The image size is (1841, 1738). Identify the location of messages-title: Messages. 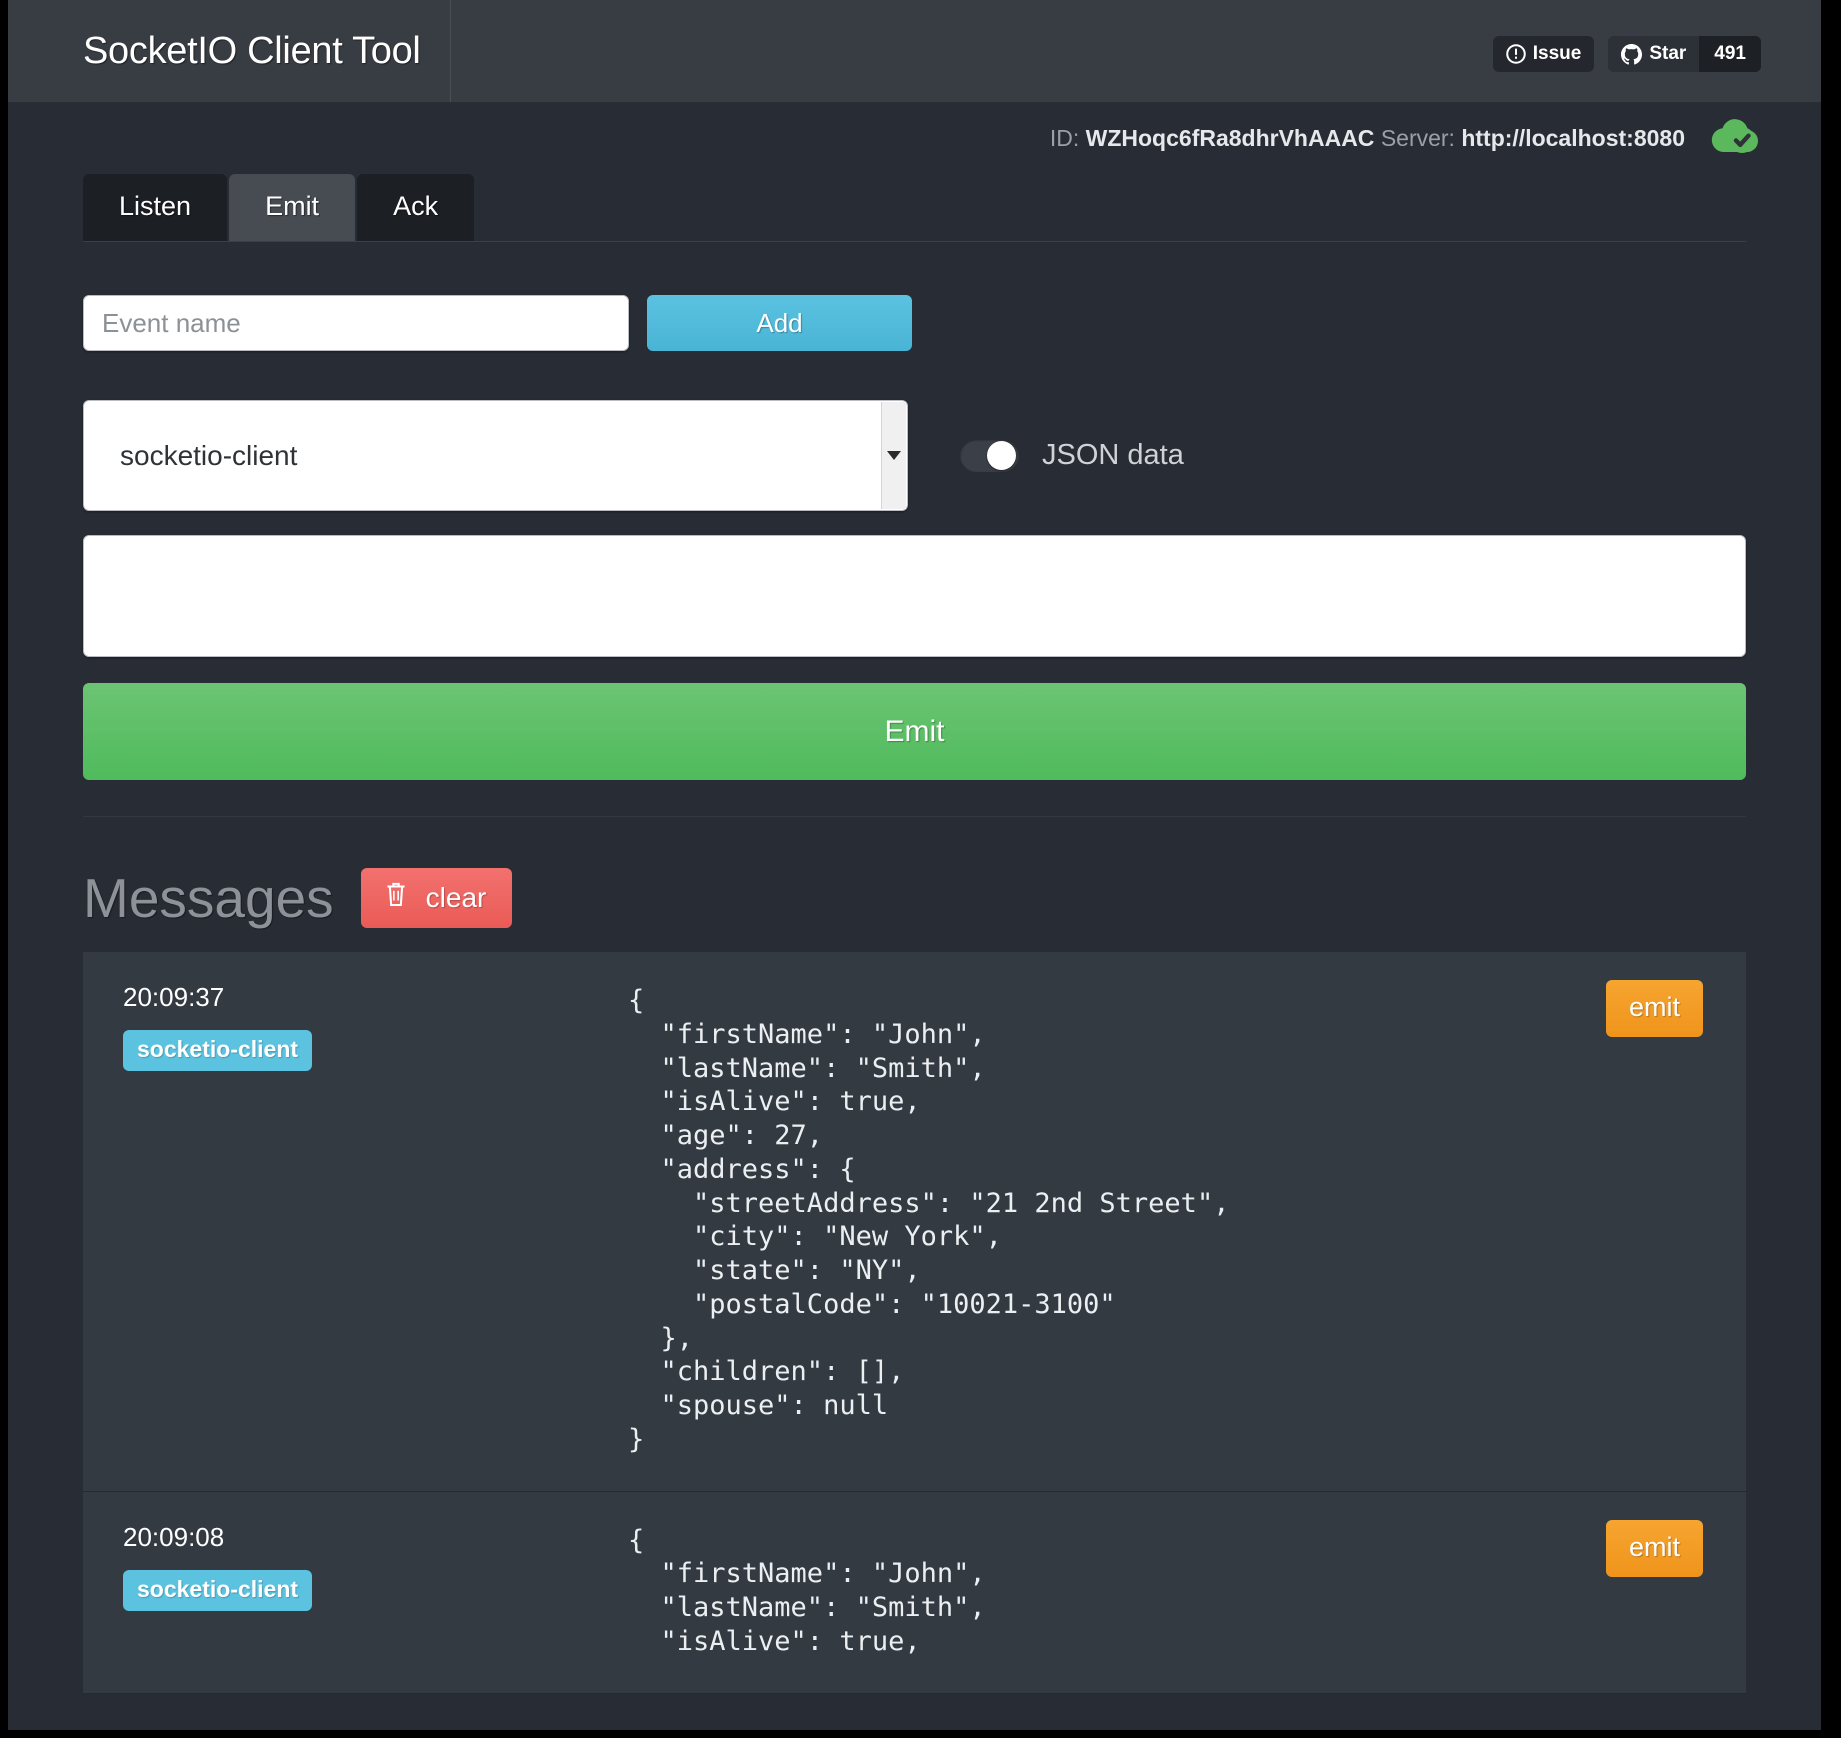
(208, 898).